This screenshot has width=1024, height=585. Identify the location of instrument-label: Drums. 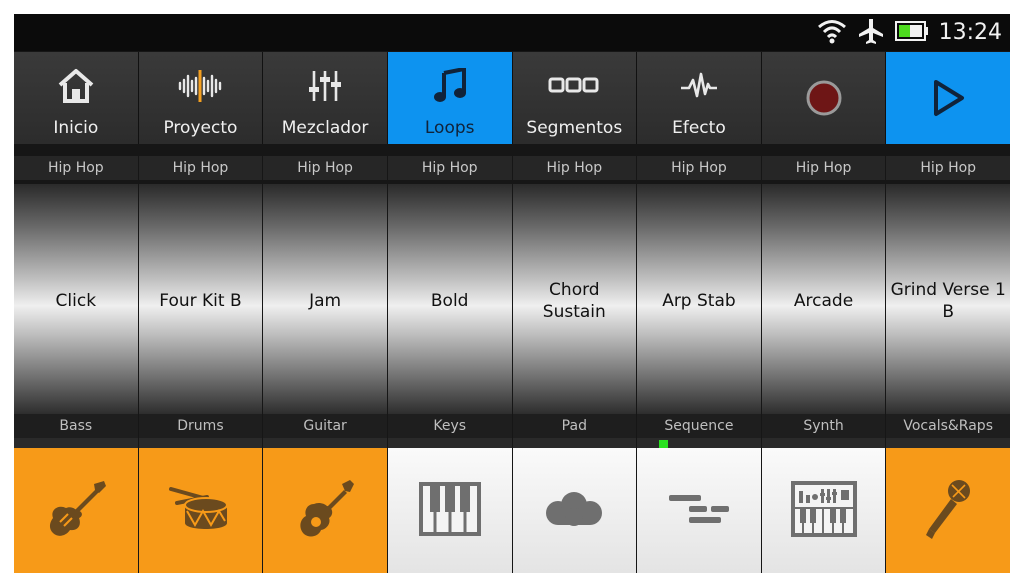
(200, 426).